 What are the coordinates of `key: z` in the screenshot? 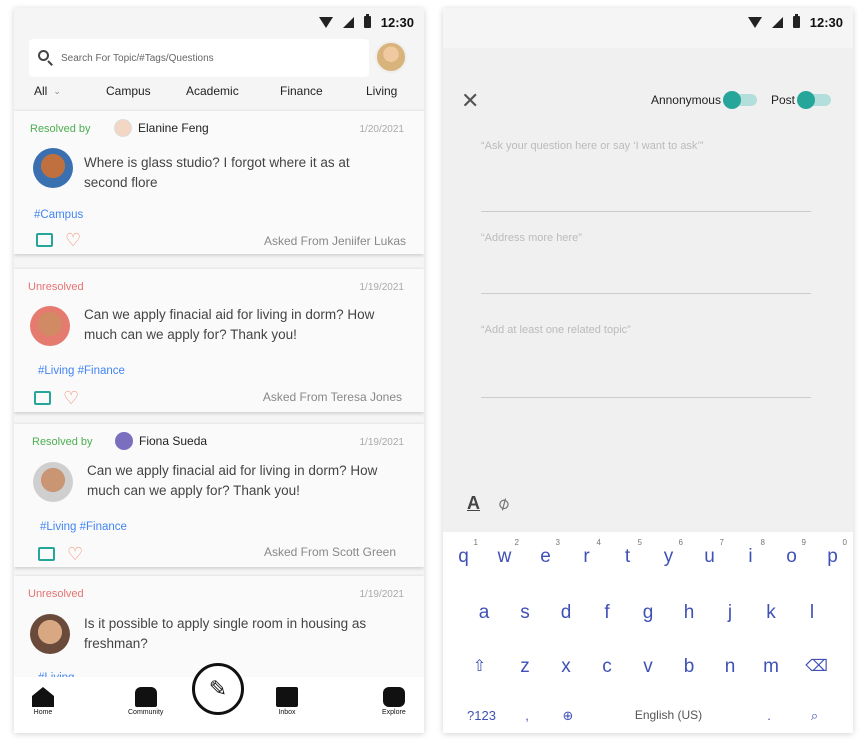 It's located at (525, 667).